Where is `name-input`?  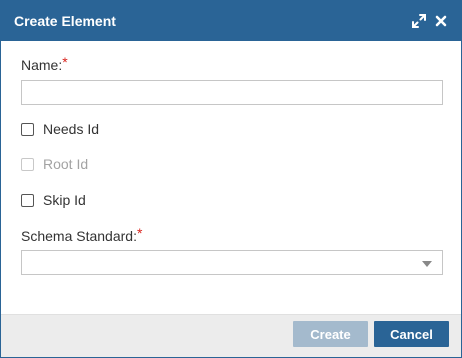 name-input is located at coordinates (232, 92).